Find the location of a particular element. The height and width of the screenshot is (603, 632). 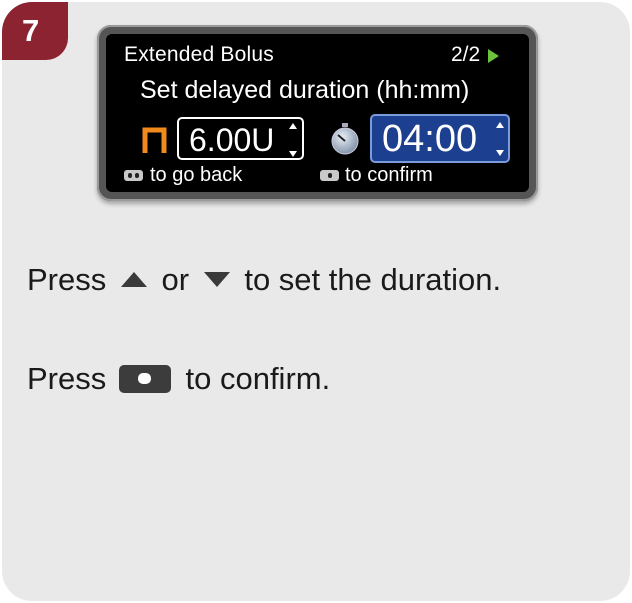

duration-field: 04:00 is located at coordinates (440, 138).